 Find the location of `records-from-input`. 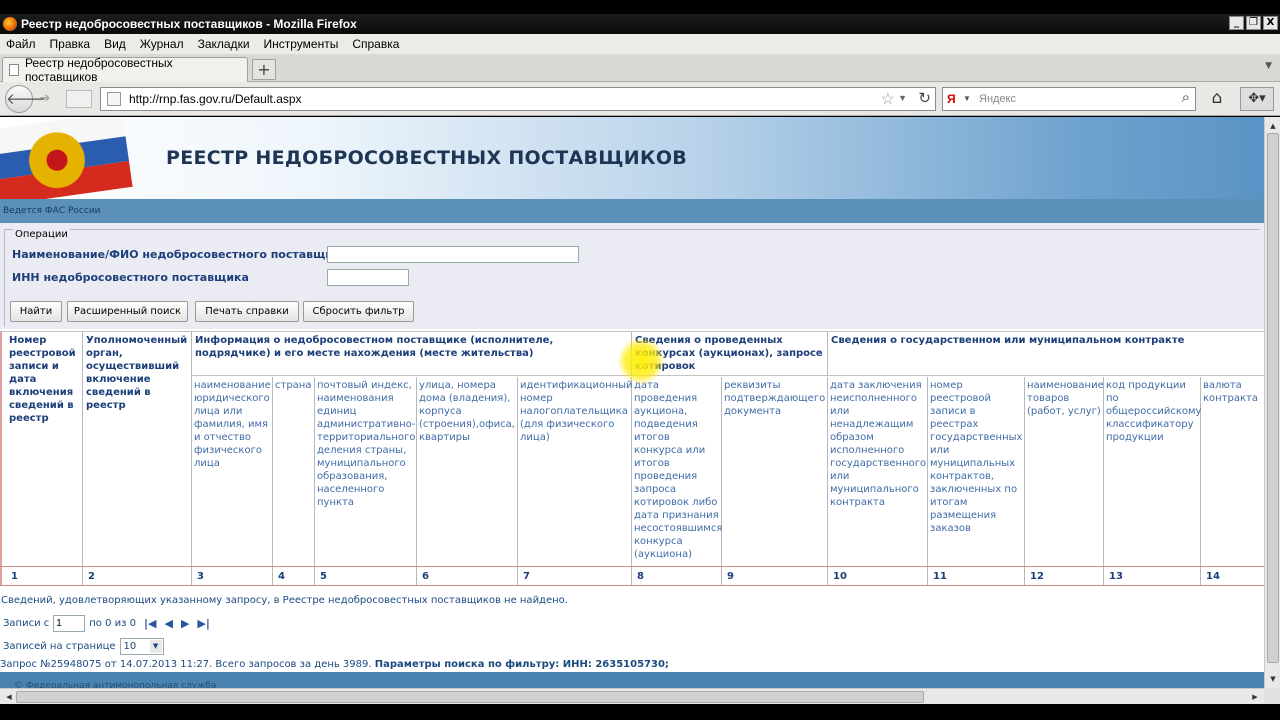

records-from-input is located at coordinates (69, 623).